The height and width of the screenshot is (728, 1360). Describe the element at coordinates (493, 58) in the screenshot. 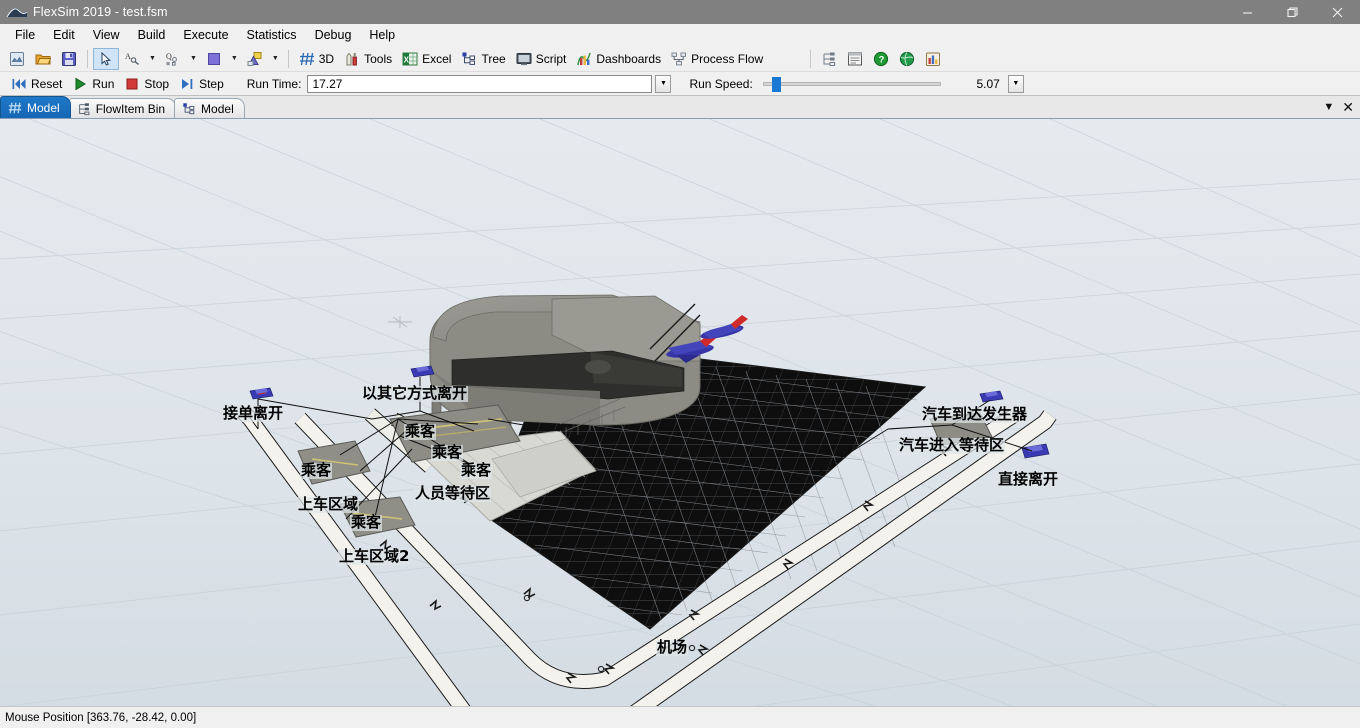

I see `tree-label: Tree` at that location.